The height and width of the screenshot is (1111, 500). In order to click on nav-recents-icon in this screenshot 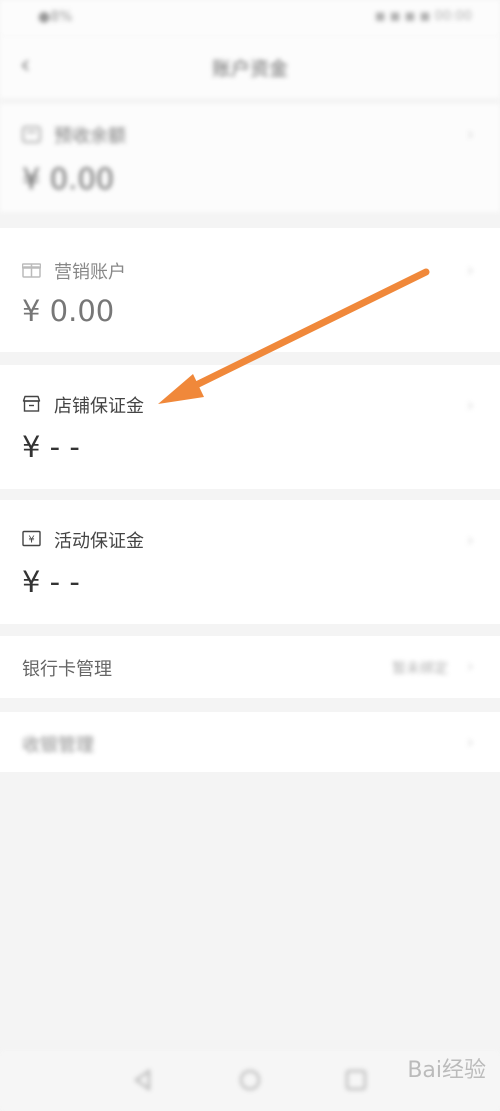, I will do `click(356, 1080)`.